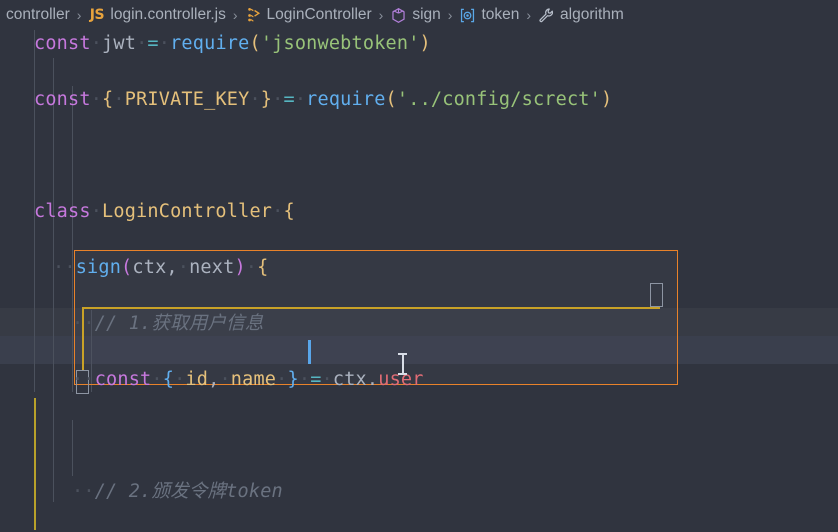  What do you see at coordinates (62, 211) in the screenshot?
I see `token-keyword: class` at bounding box center [62, 211].